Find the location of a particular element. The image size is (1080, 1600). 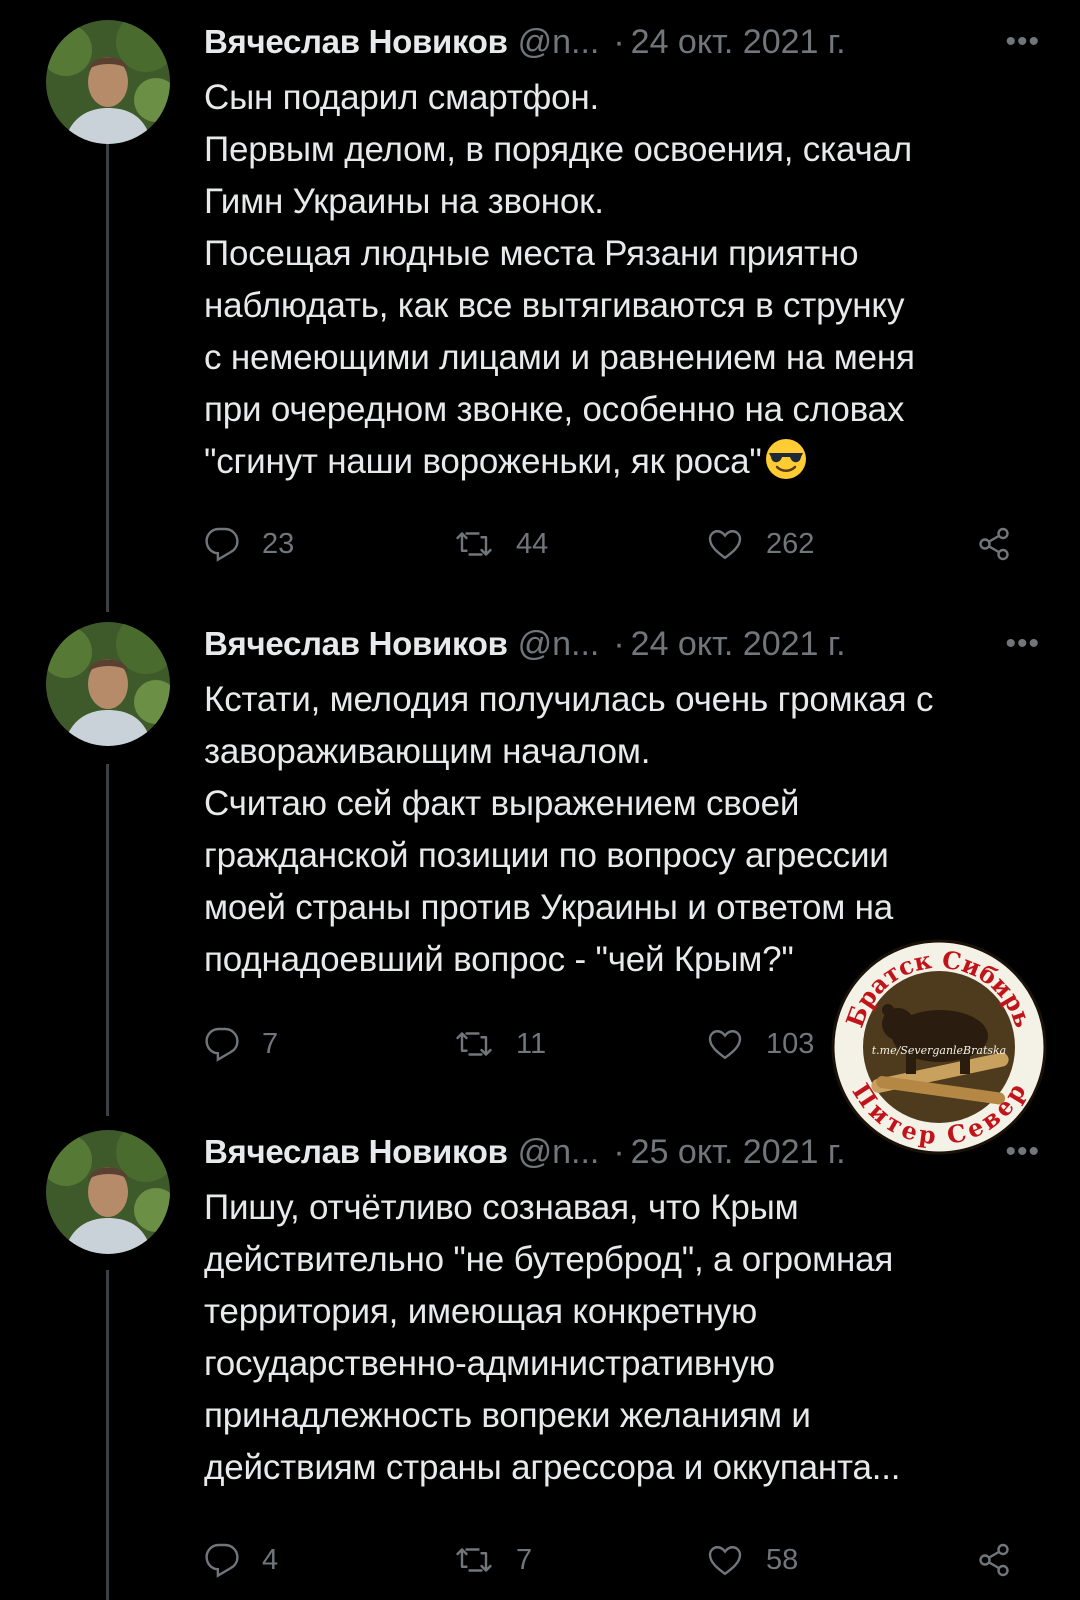

reply-count: 4 is located at coordinates (270, 1559).